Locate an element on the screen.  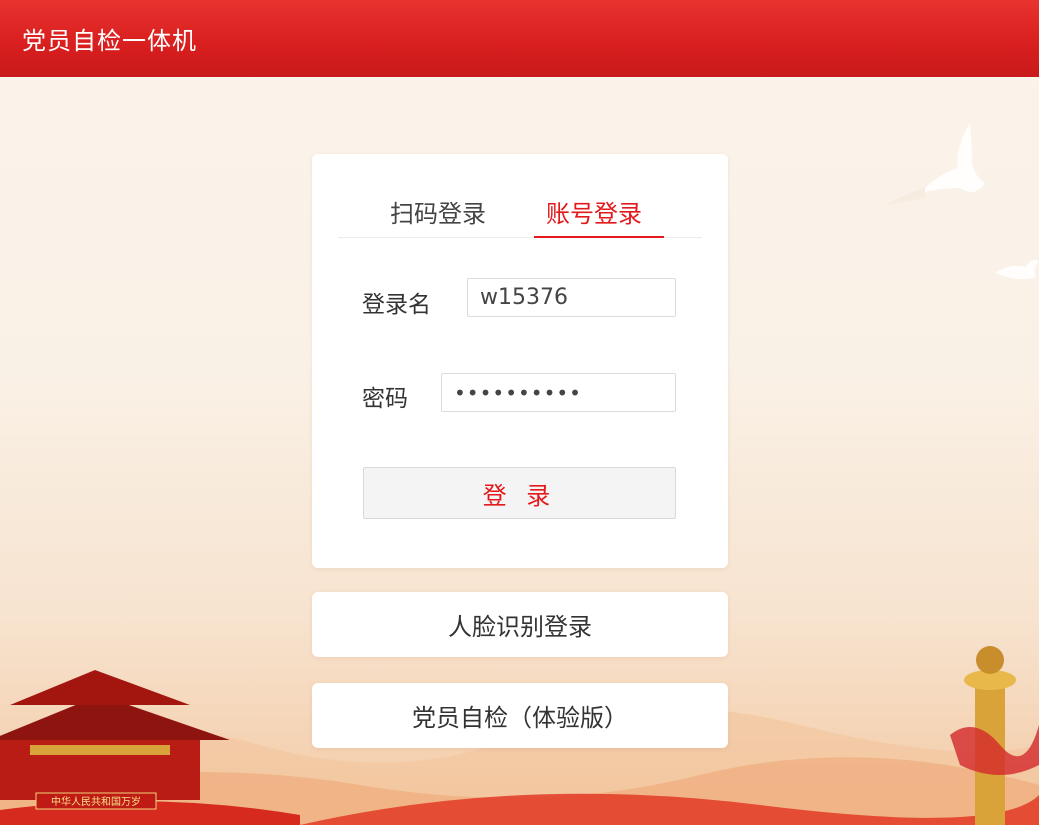
face-login-button: 人脸识别登录 is located at coordinates (520, 624).